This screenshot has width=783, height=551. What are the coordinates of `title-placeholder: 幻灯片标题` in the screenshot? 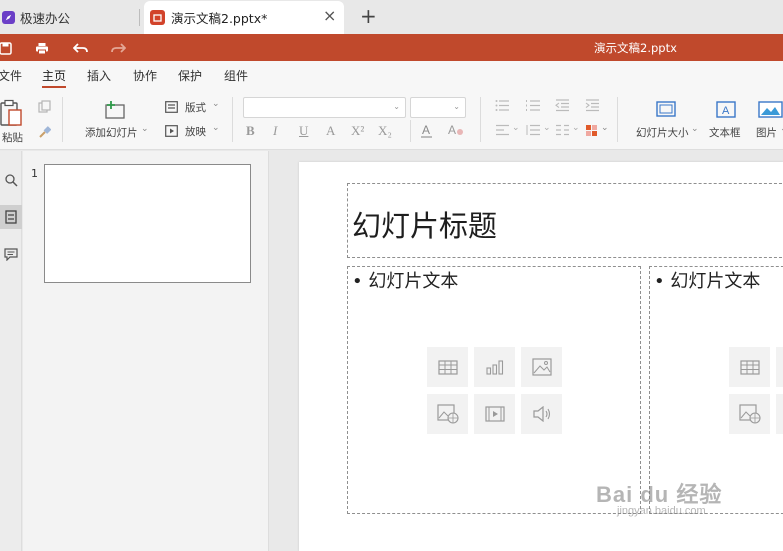 It's located at (565, 220).